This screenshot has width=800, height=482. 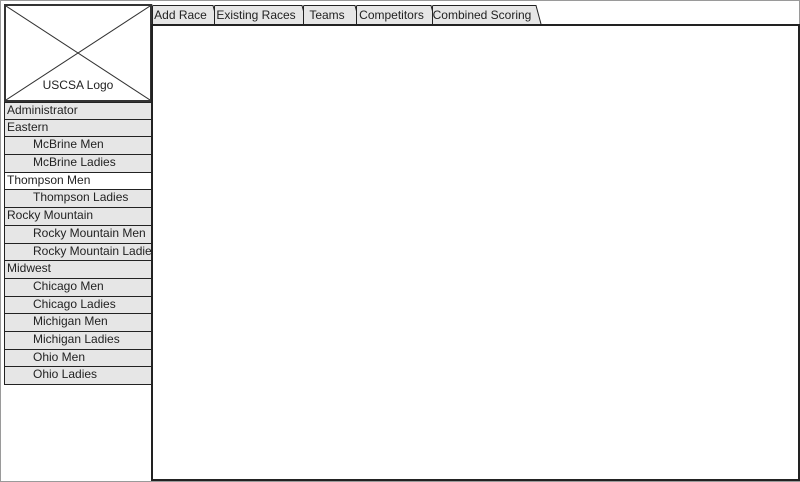 I want to click on nav-item-chicago-ladies: Chicago Ladies, so click(x=78, y=305).